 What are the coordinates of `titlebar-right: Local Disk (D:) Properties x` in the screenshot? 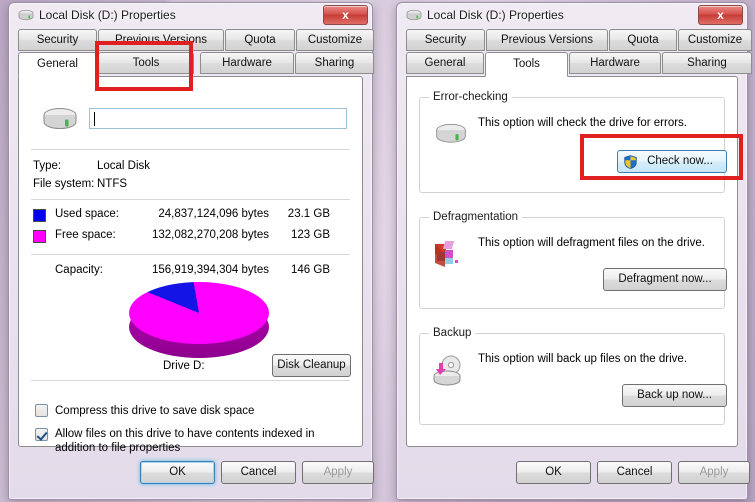 It's located at (572, 16).